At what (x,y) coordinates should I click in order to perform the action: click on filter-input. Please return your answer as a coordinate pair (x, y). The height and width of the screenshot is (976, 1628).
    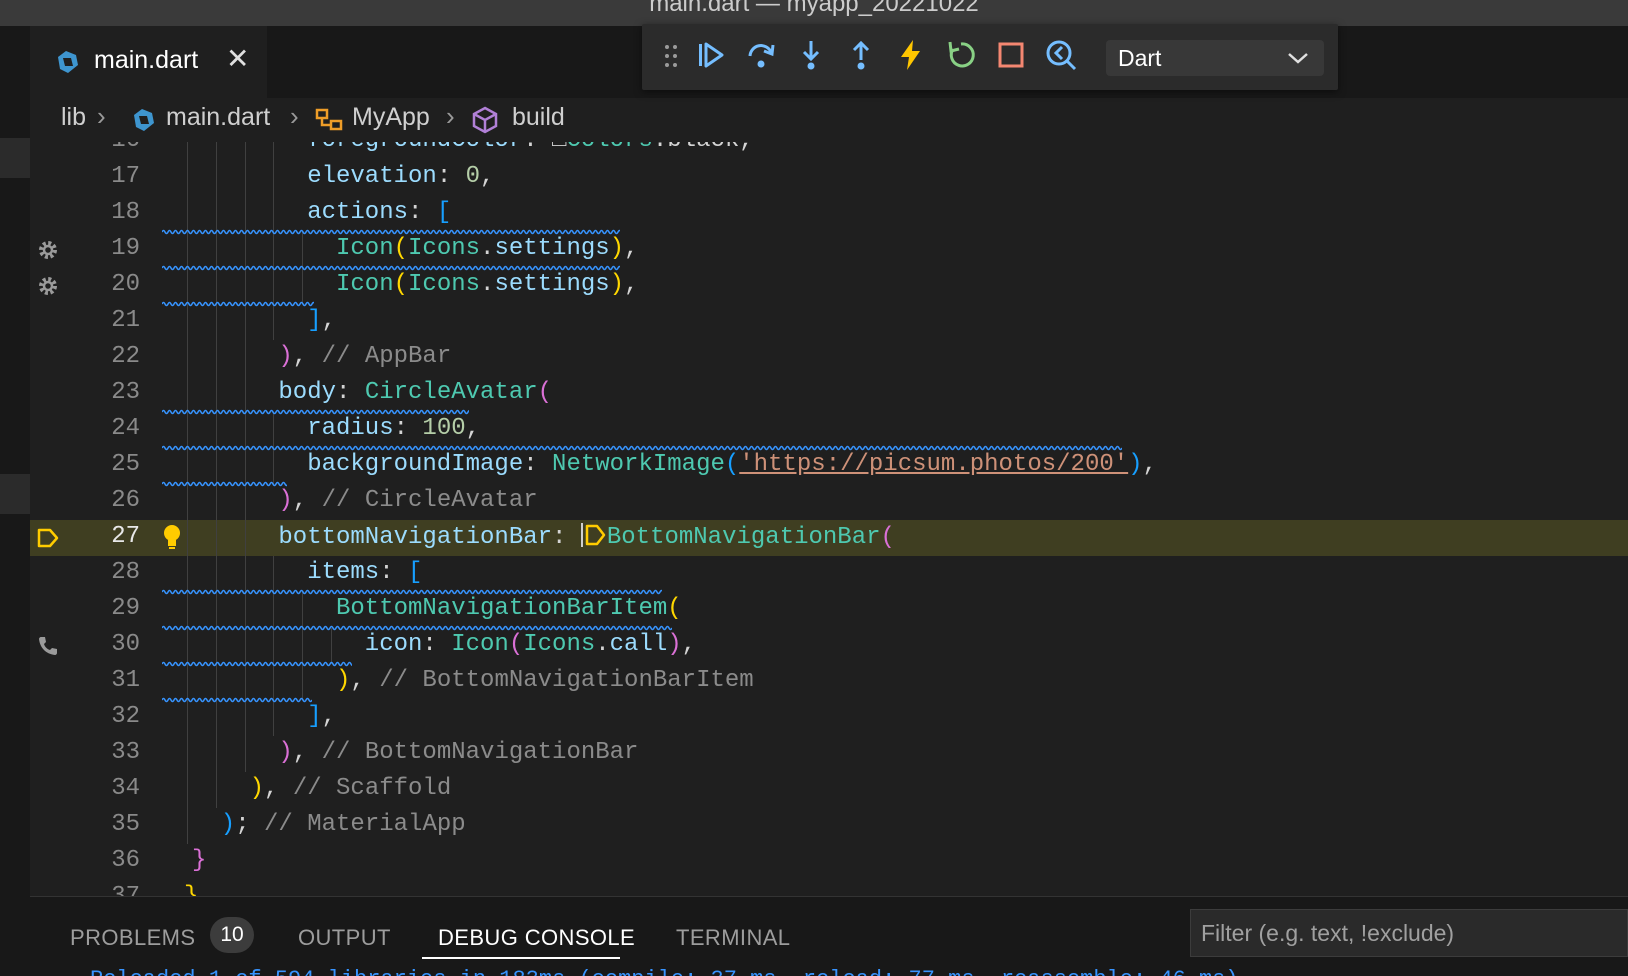
    Looking at the image, I should click on (1409, 933).